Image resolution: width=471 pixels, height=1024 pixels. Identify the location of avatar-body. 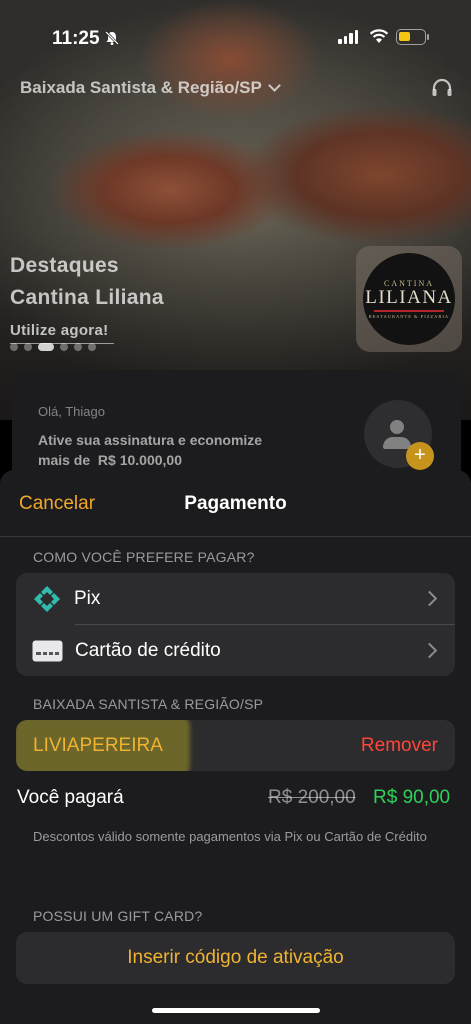
(397, 443).